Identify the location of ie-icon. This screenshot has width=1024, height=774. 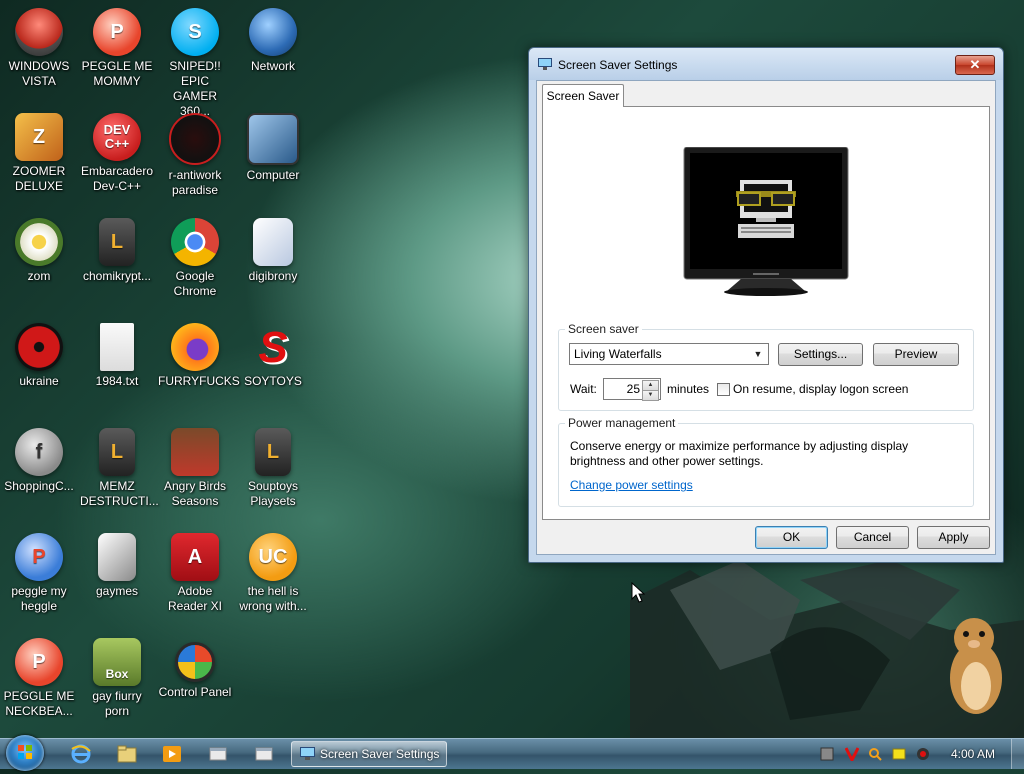
(81, 754).